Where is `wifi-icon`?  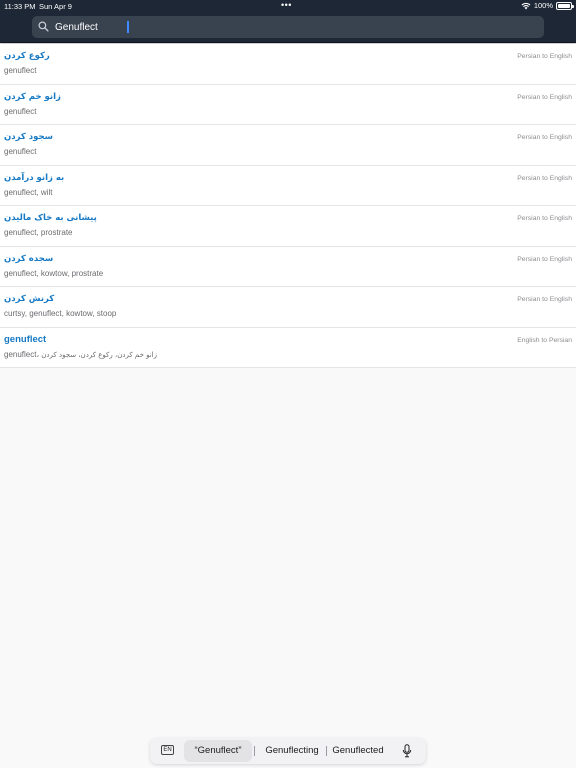 wifi-icon is located at coordinates (526, 5).